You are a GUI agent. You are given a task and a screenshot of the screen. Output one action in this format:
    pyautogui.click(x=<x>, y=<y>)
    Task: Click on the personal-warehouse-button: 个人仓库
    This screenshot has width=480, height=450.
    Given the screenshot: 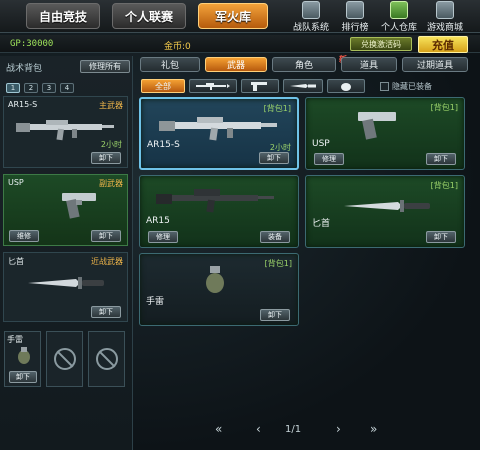 What is the action you would take?
    pyautogui.click(x=399, y=16)
    